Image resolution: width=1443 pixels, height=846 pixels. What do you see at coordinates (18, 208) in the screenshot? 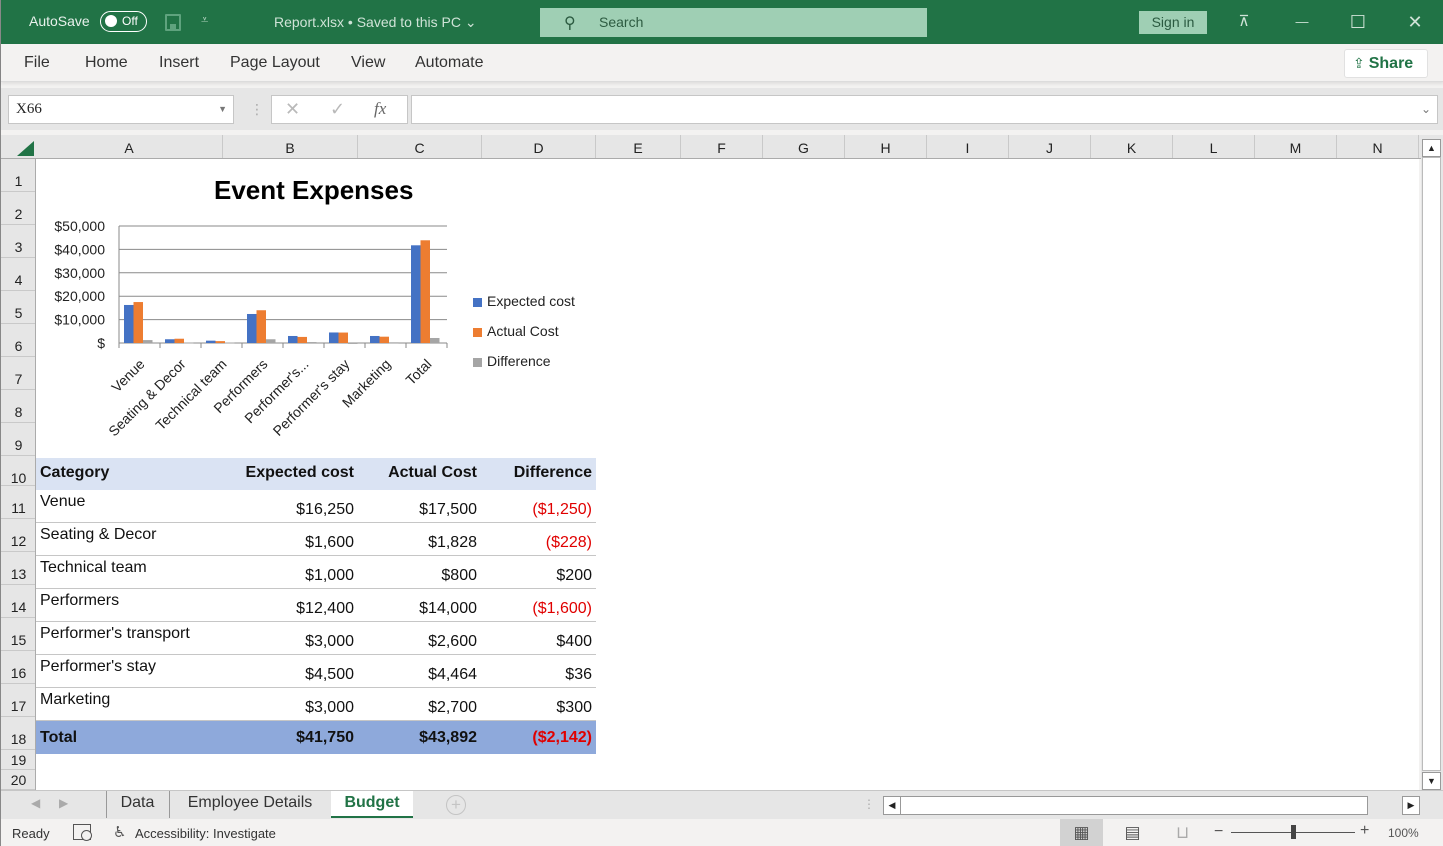
I see `row-header-2: 2` at bounding box center [18, 208].